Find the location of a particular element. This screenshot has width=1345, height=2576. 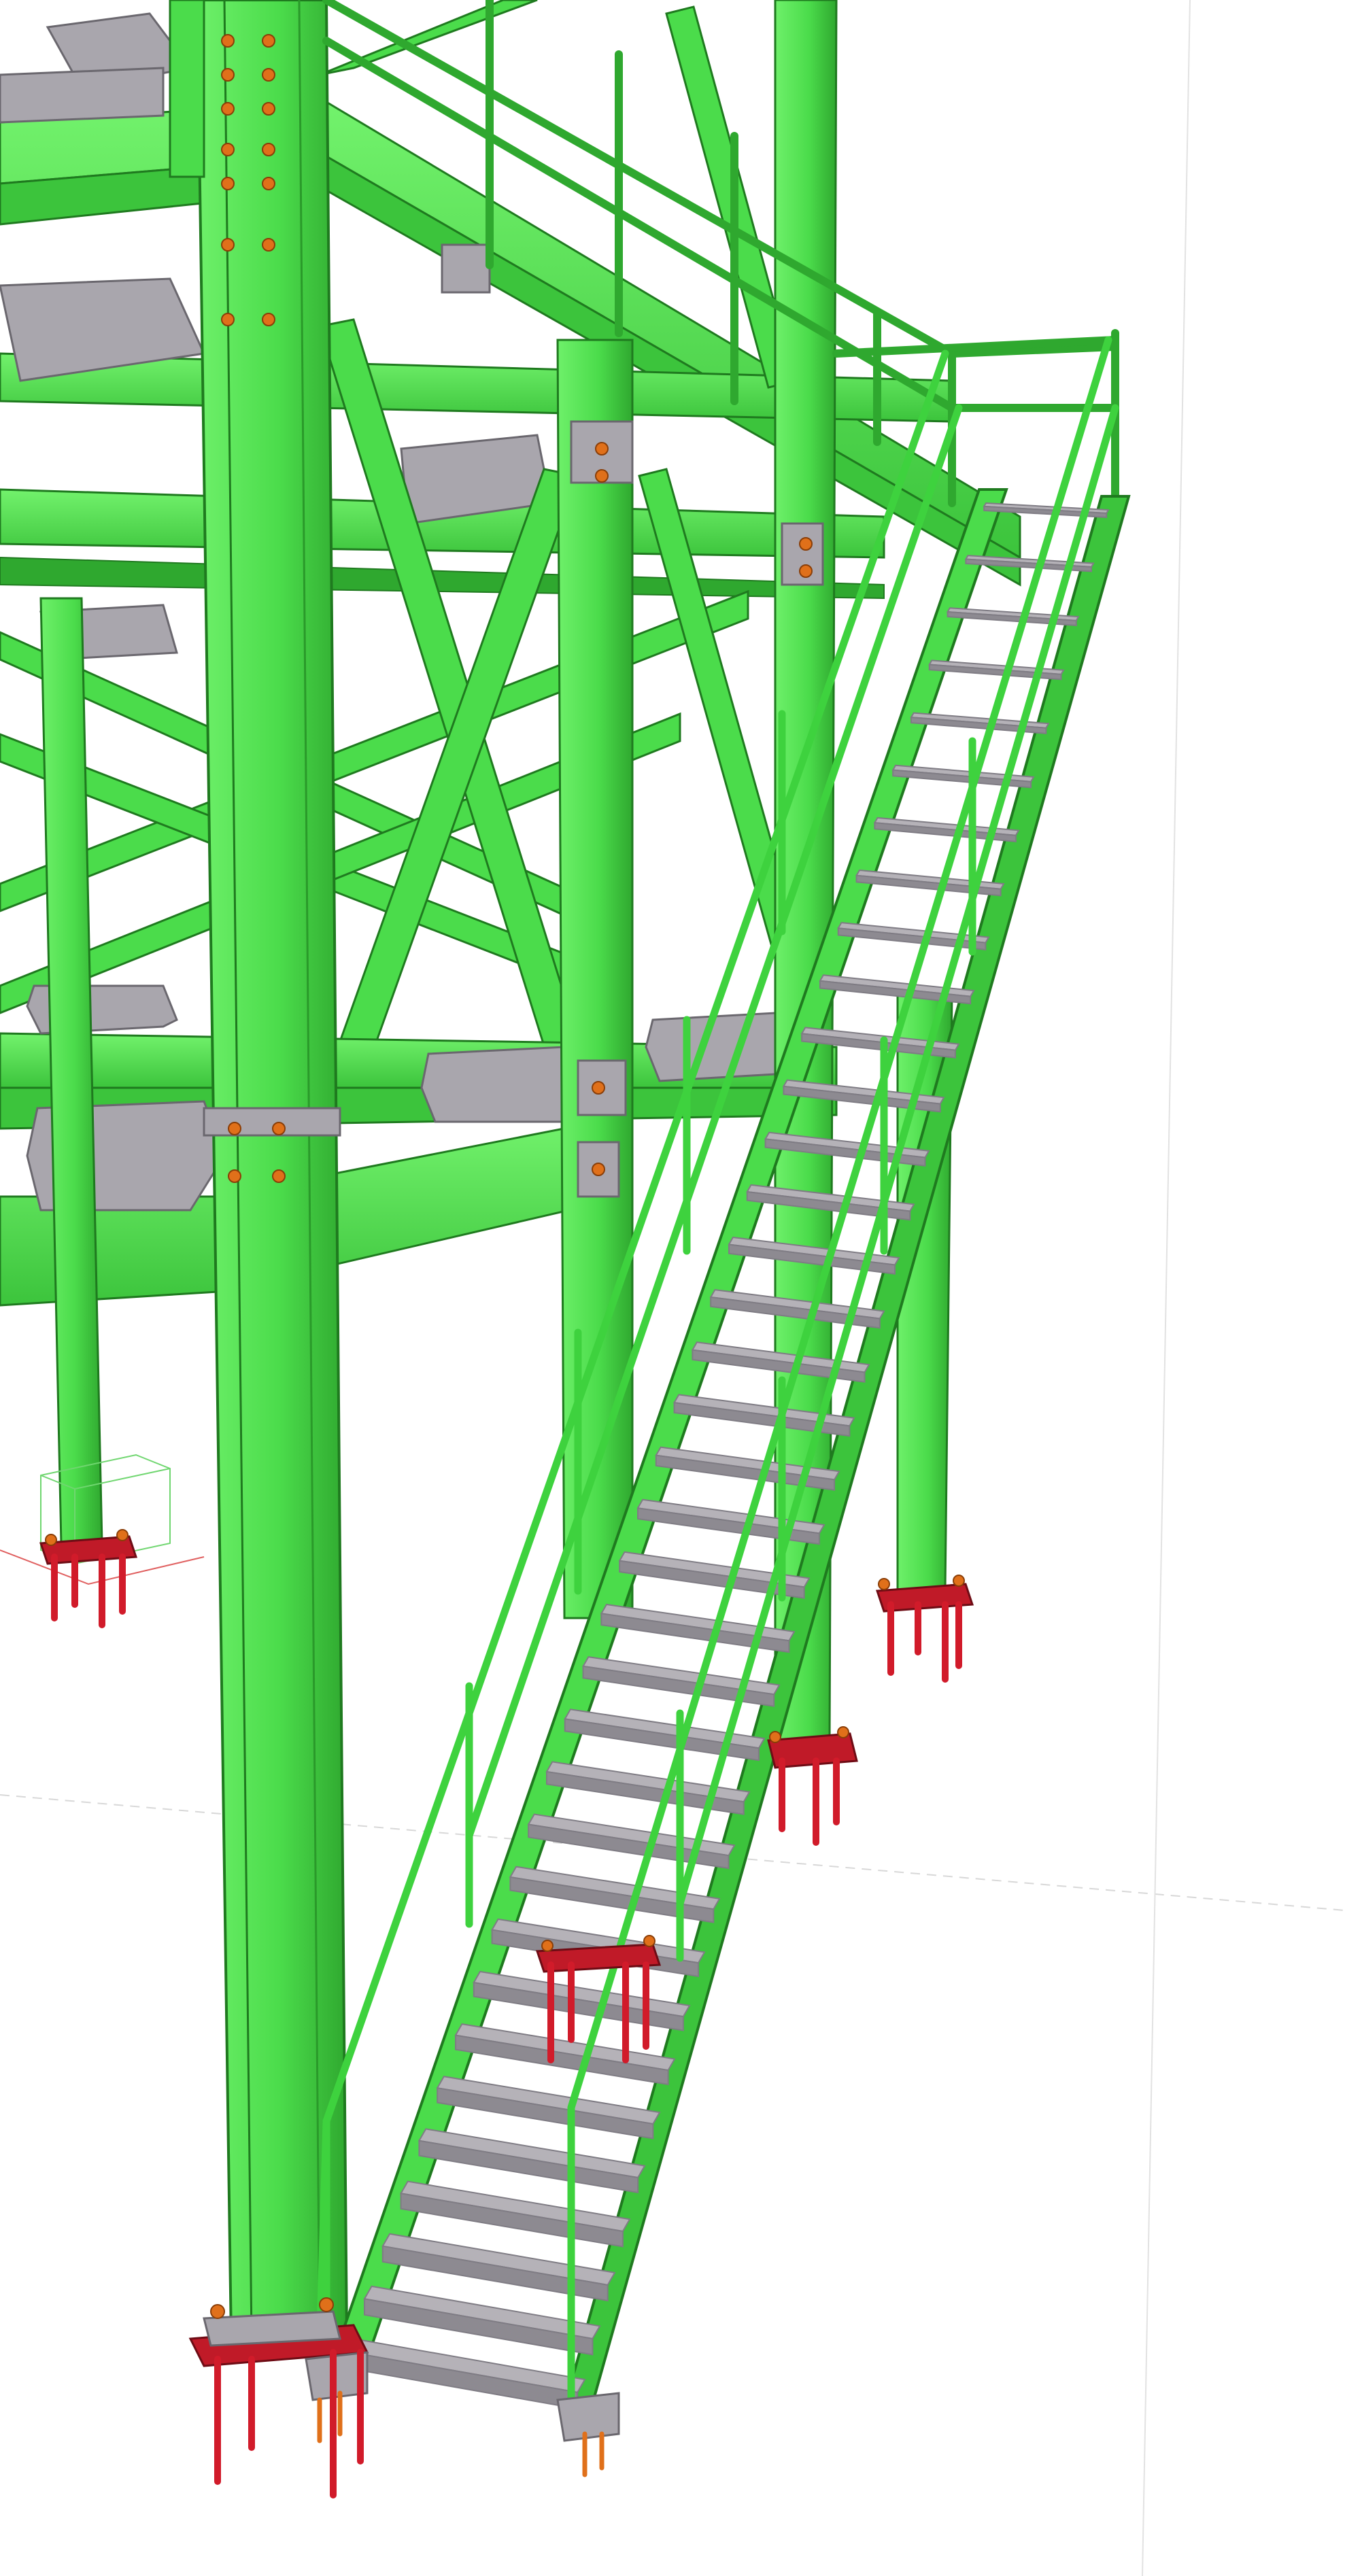

post is located at coordinates (187, 89).